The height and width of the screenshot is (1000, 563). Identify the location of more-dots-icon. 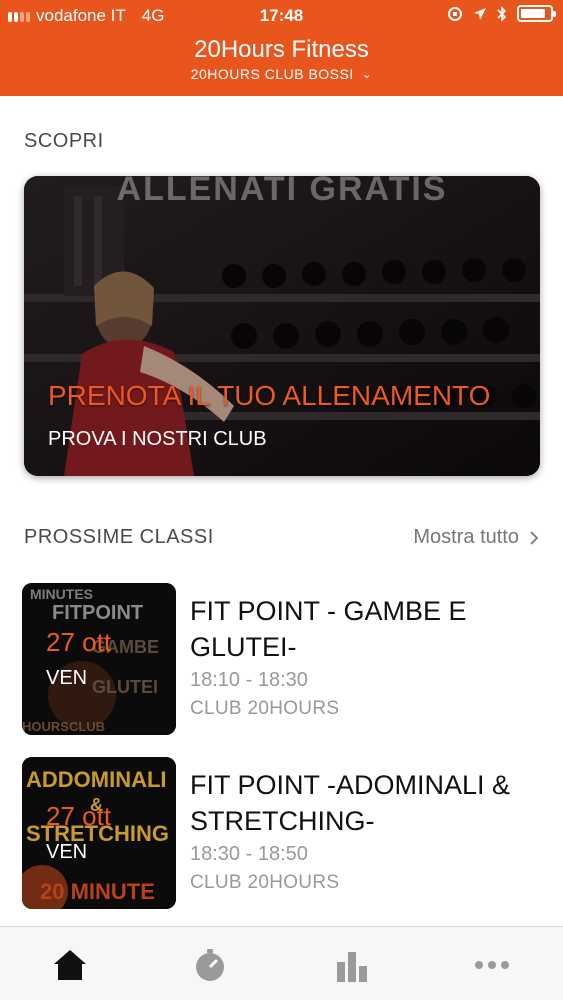
(492, 965).